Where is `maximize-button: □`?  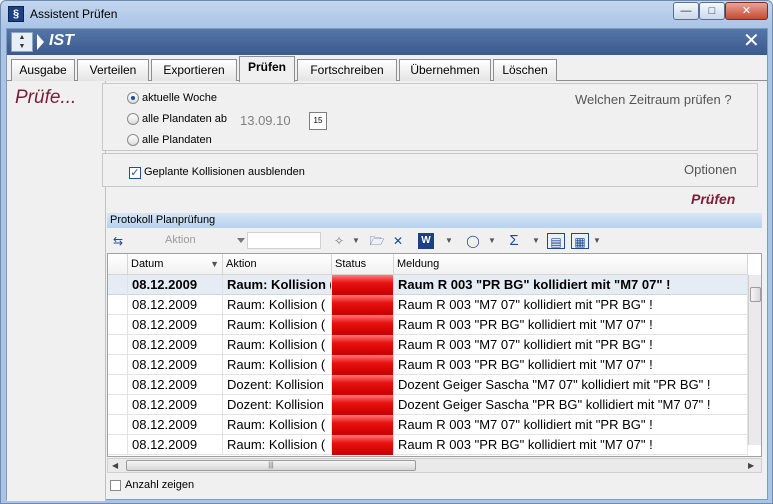
maximize-button: □ is located at coordinates (712, 11).